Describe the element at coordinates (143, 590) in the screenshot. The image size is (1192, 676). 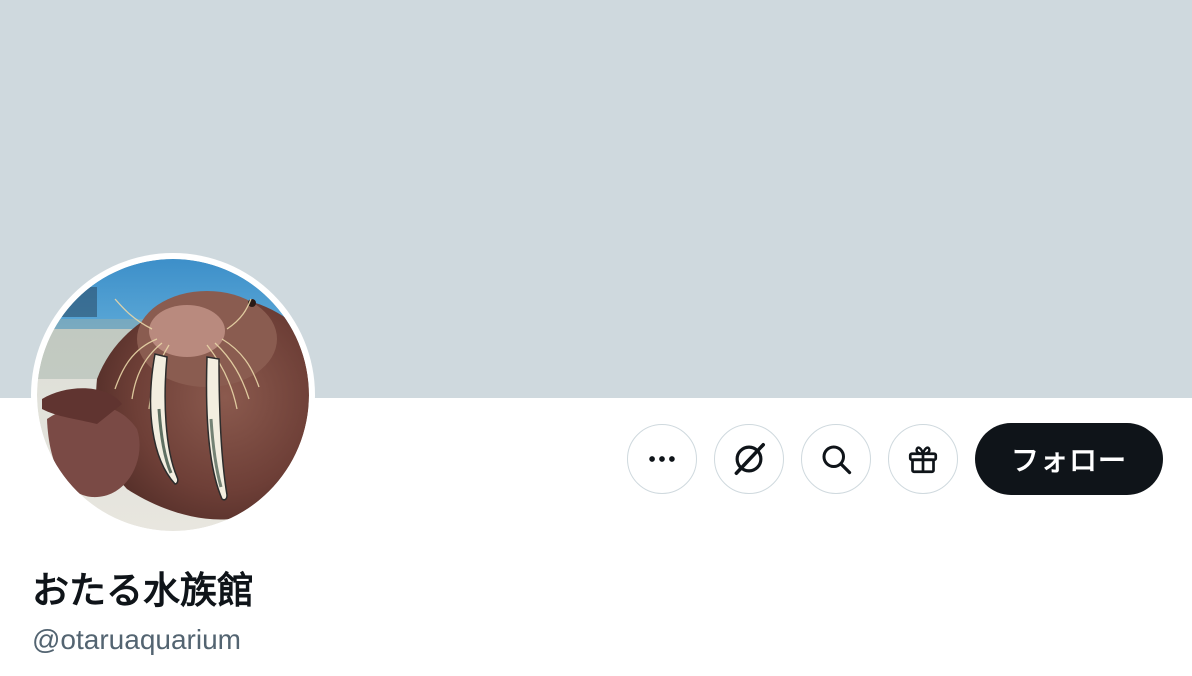
I see `display-name: おたる水族館` at that location.